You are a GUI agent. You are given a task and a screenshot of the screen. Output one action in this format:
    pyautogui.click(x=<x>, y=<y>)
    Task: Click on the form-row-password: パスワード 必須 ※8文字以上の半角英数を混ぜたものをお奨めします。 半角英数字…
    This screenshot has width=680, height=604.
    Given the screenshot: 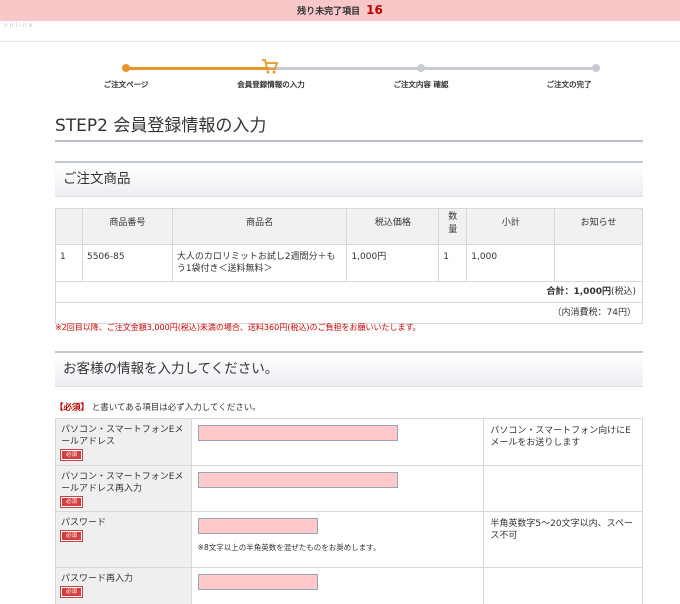 What is the action you would take?
    pyautogui.click(x=349, y=539)
    